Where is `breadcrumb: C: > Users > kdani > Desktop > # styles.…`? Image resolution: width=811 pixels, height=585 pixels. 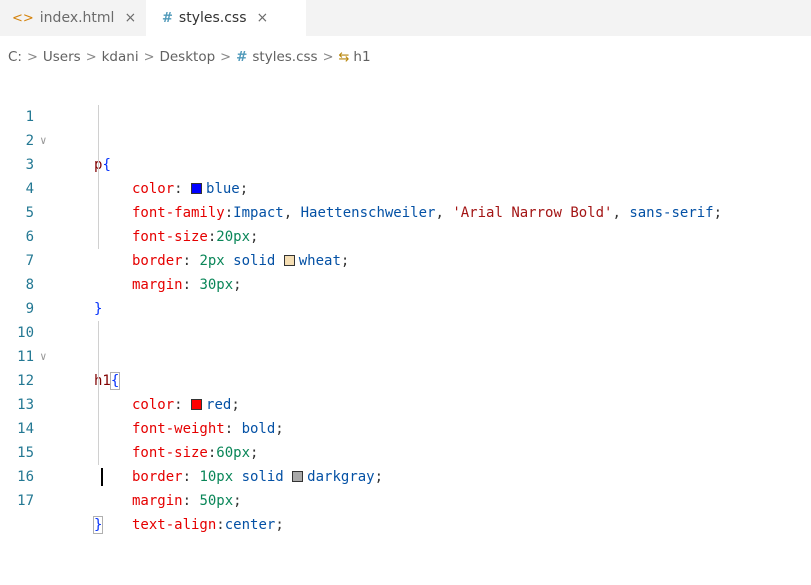
breadcrumb: C: > Users > kdani > Desktop > # styles.… is located at coordinates (189, 57).